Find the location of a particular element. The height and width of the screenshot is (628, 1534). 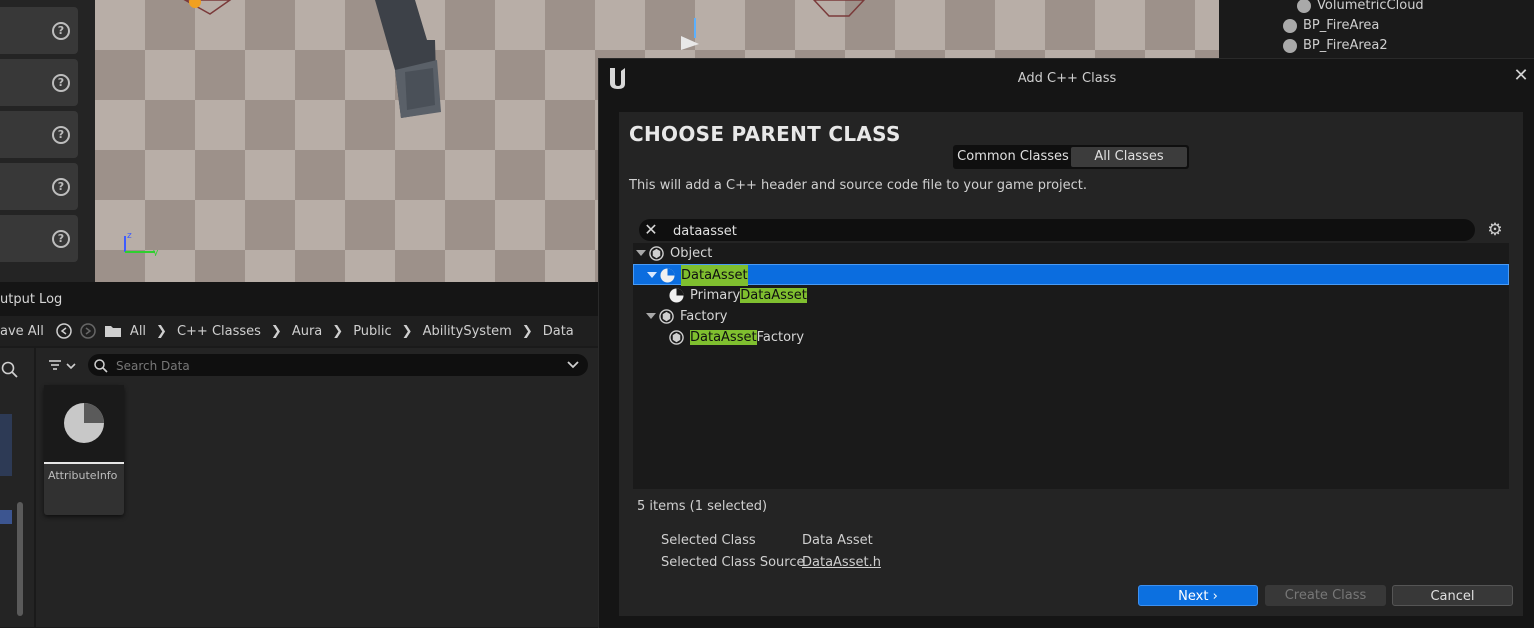

sources-panel is located at coordinates (17, 487).